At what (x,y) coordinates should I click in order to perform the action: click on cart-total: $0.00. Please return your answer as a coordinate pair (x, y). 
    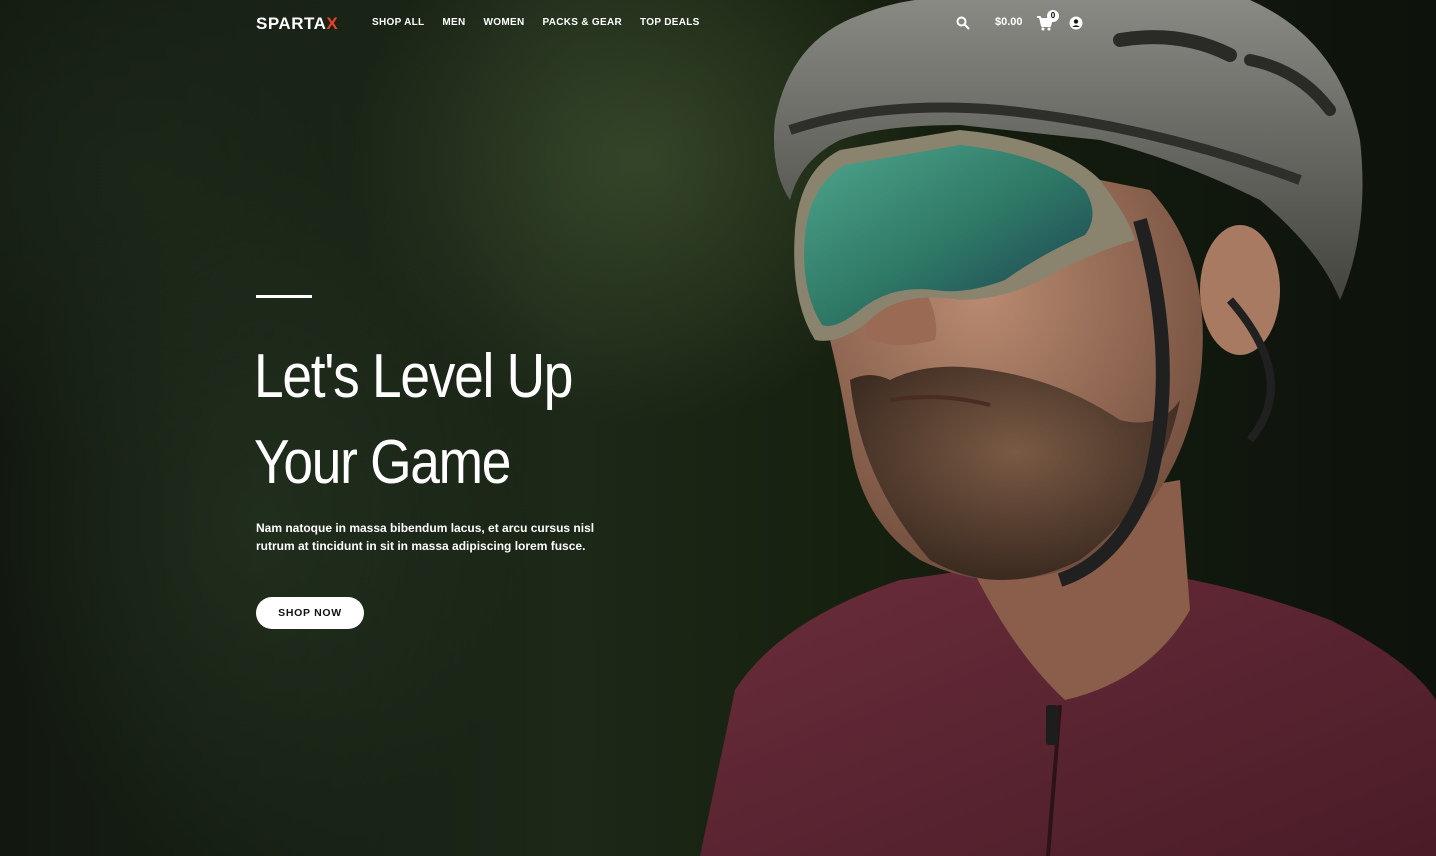
    Looking at the image, I should click on (1009, 22).